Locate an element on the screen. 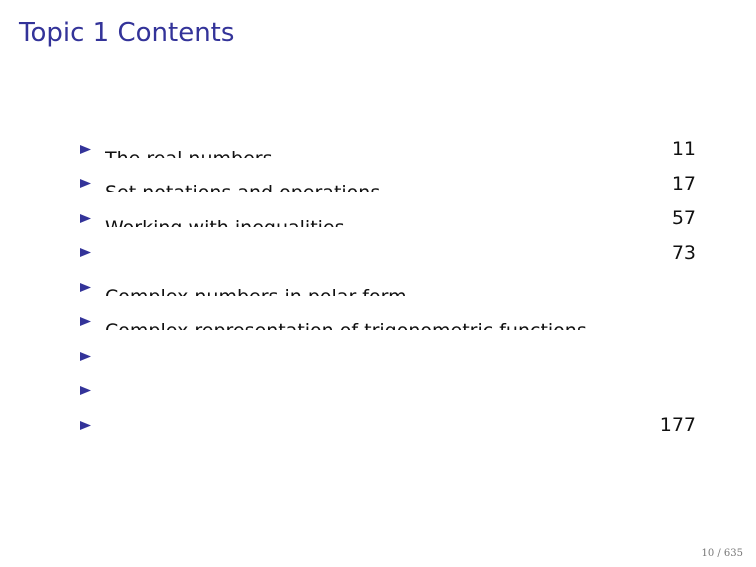  slide-title: Topic 1 Contents is located at coordinates (127, 33).